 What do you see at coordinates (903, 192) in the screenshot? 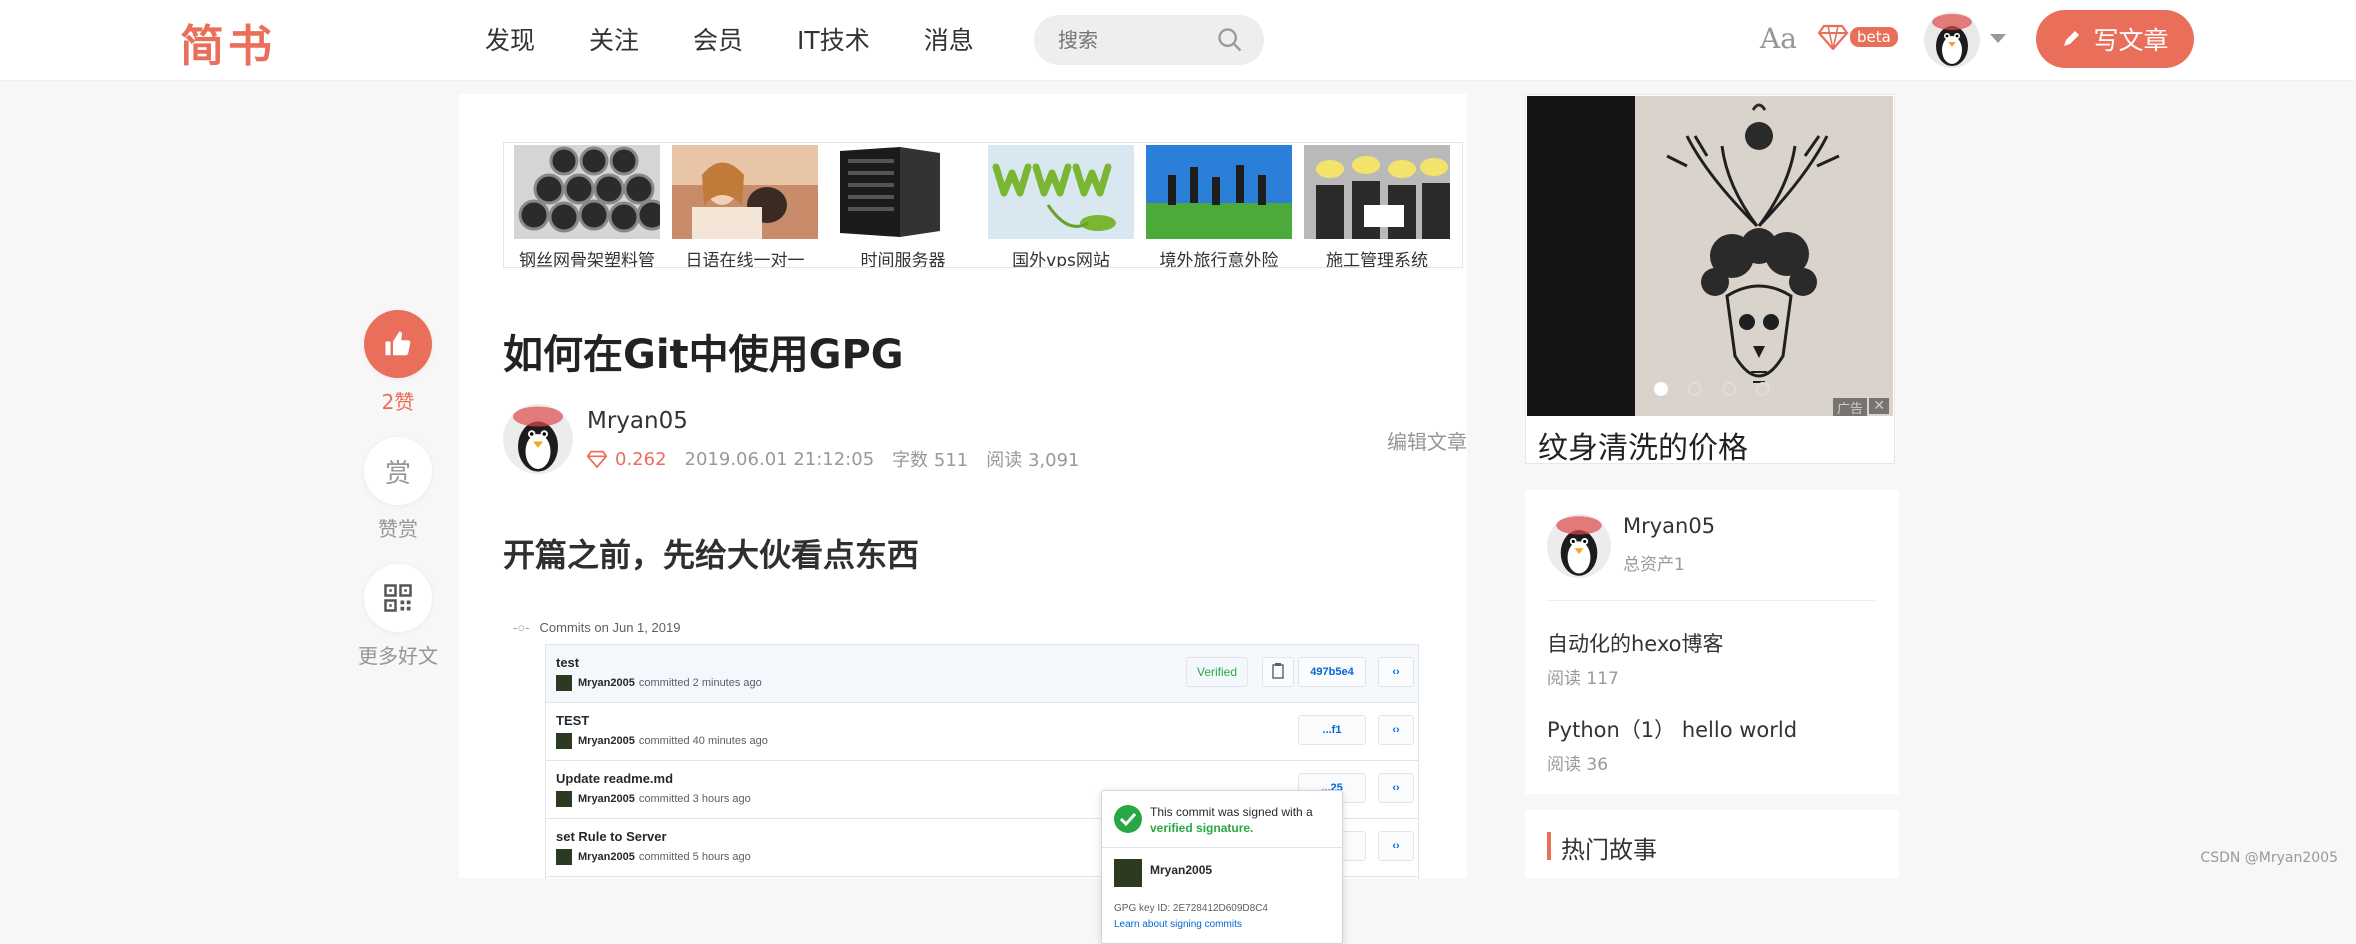
I see `server-image` at bounding box center [903, 192].